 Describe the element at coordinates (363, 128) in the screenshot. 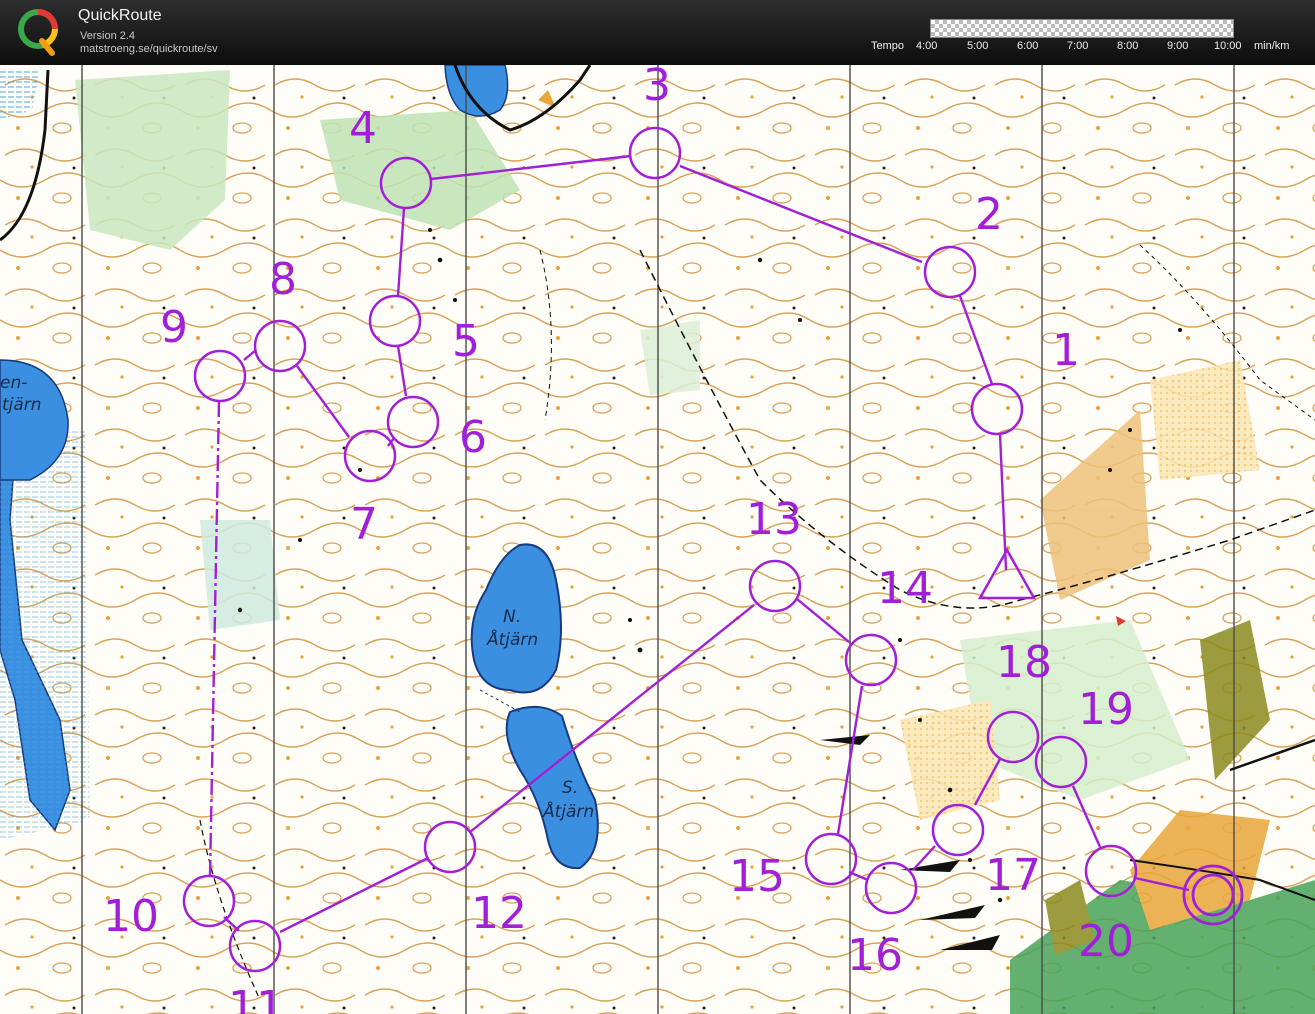

I see `control-number-4: 4` at that location.